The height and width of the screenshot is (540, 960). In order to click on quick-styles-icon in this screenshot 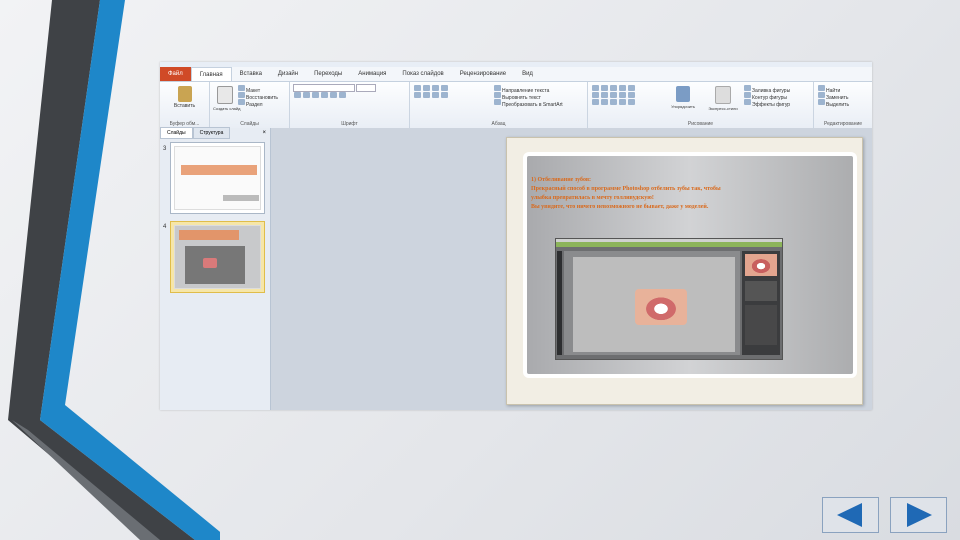, I will do `click(723, 95)`.